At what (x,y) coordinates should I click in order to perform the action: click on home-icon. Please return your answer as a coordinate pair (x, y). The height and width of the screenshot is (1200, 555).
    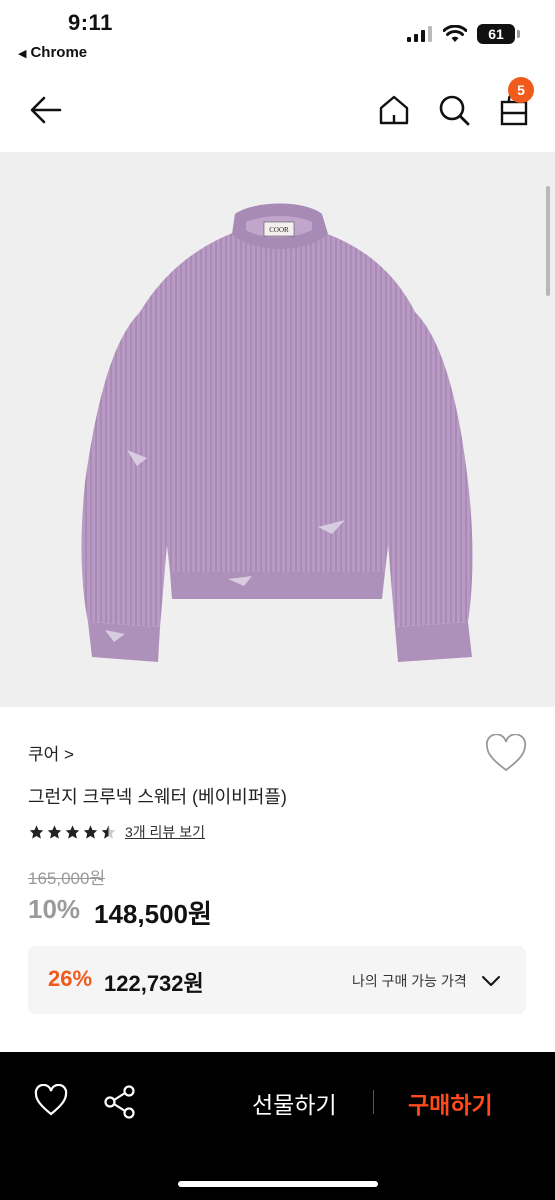
    Looking at the image, I should click on (394, 110).